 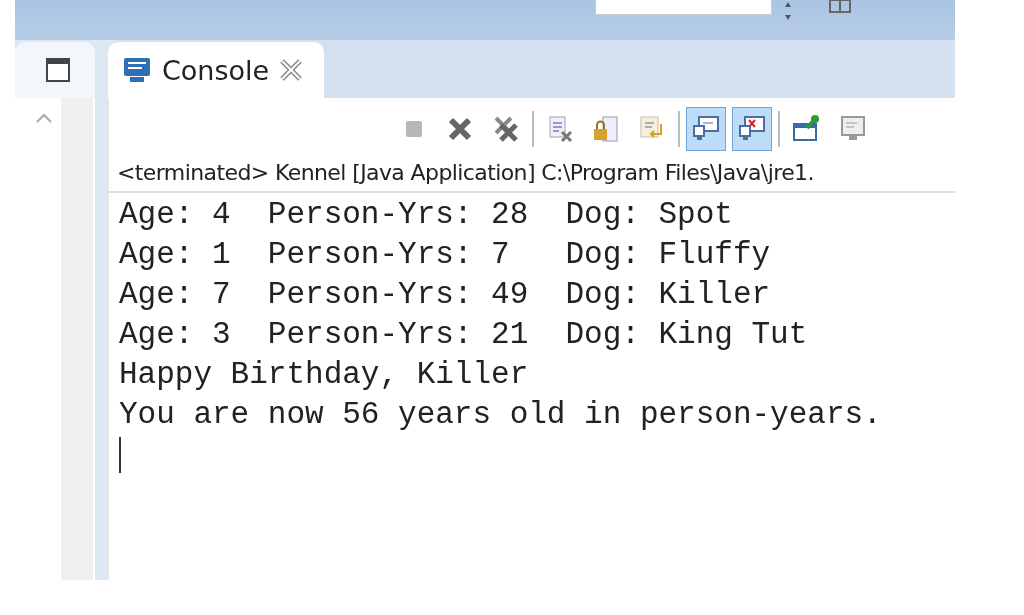 What do you see at coordinates (788, 11) in the screenshot?
I see `spinner-icon` at bounding box center [788, 11].